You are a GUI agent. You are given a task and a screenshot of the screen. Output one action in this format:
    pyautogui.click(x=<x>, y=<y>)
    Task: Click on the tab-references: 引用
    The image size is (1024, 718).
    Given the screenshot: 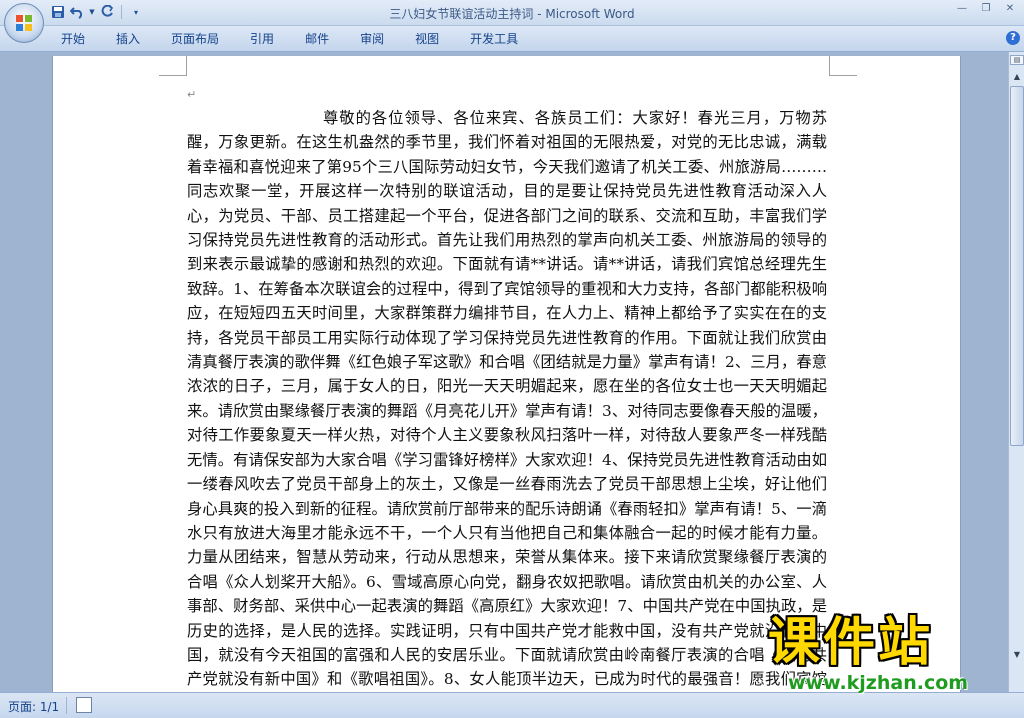 What is the action you would take?
    pyautogui.click(x=262, y=39)
    